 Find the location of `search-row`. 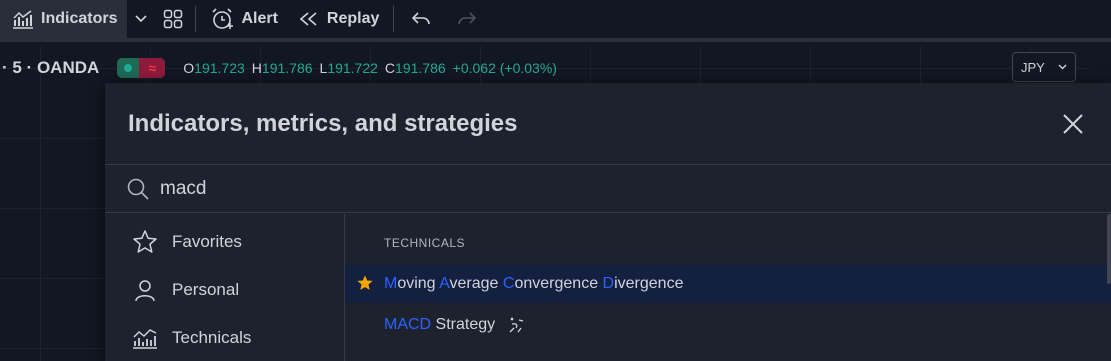

search-row is located at coordinates (608, 189).